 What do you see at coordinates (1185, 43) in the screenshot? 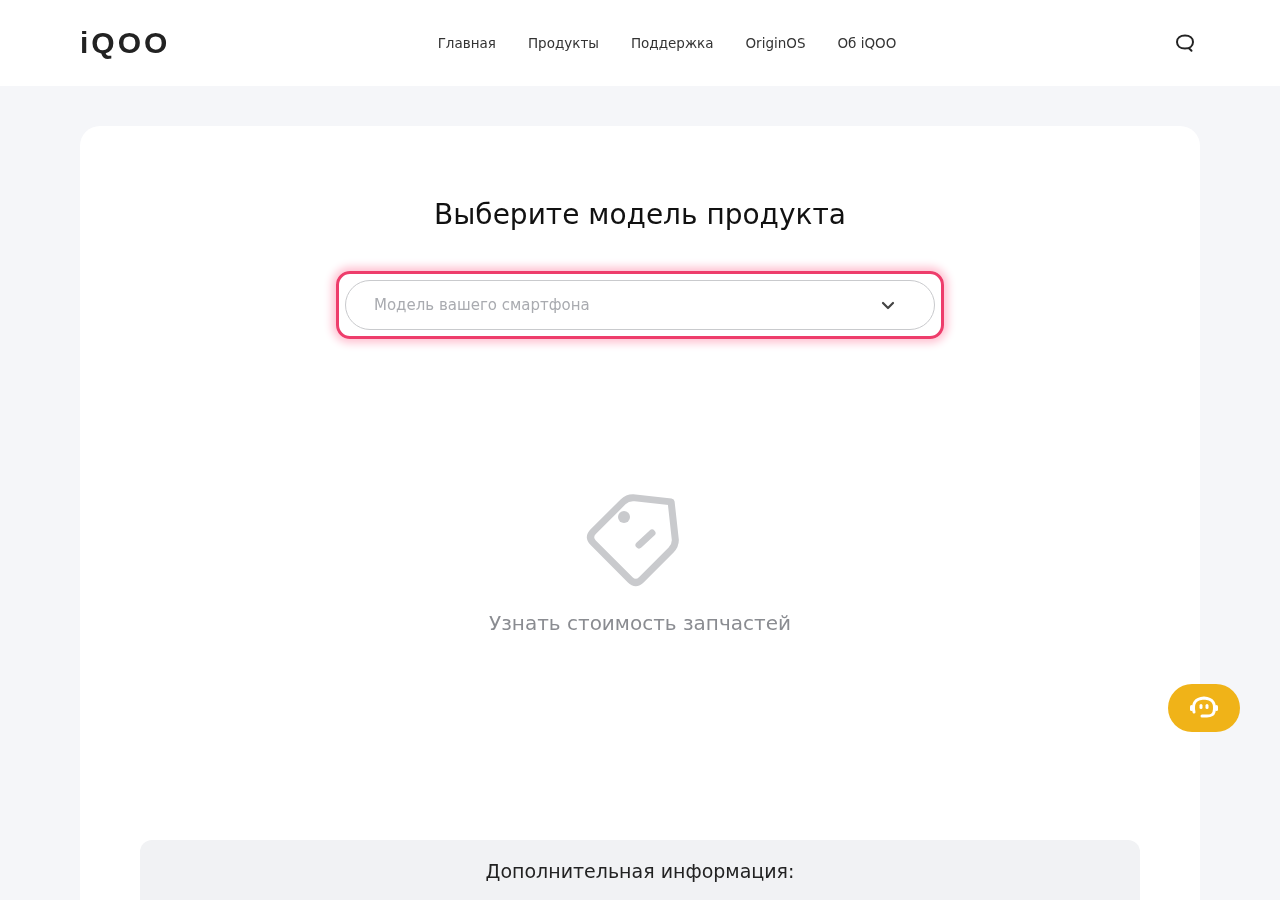
I see `search-icon` at bounding box center [1185, 43].